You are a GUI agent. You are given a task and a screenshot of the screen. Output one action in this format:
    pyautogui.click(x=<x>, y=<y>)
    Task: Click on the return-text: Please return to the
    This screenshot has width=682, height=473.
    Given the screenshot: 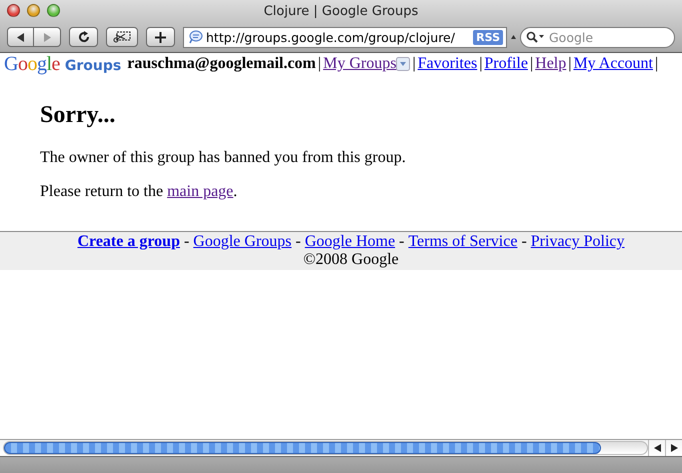 What is the action you would take?
    pyautogui.click(x=102, y=191)
    